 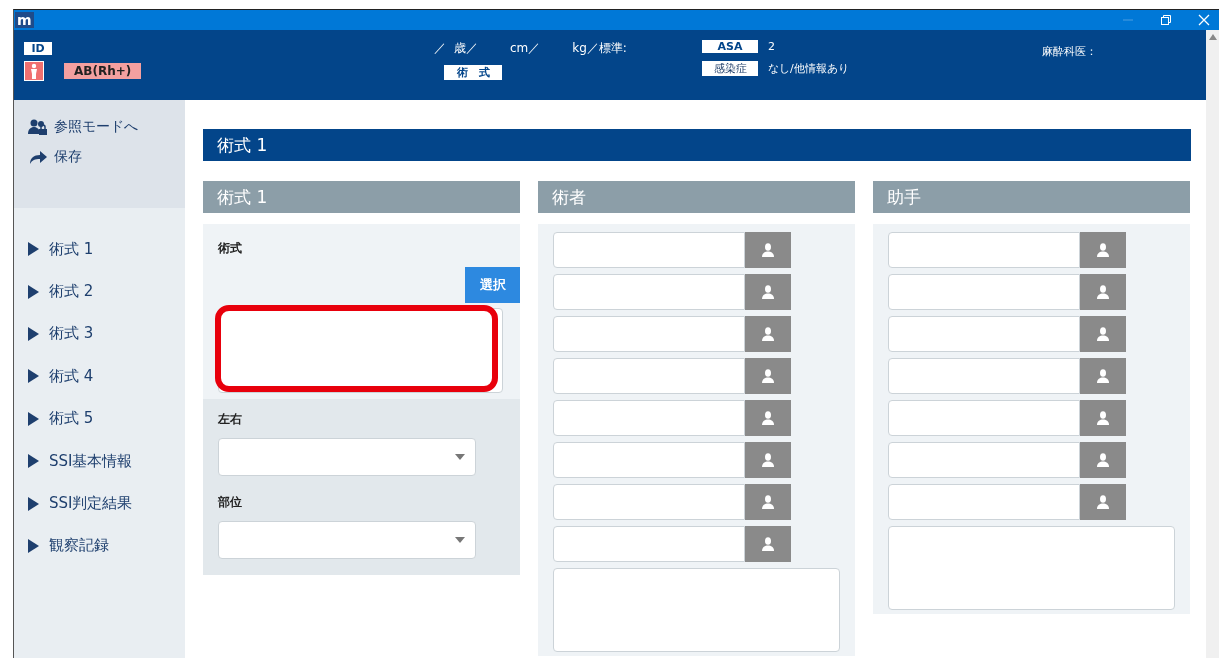 I want to click on infection-label: 感染症, so click(x=730, y=68).